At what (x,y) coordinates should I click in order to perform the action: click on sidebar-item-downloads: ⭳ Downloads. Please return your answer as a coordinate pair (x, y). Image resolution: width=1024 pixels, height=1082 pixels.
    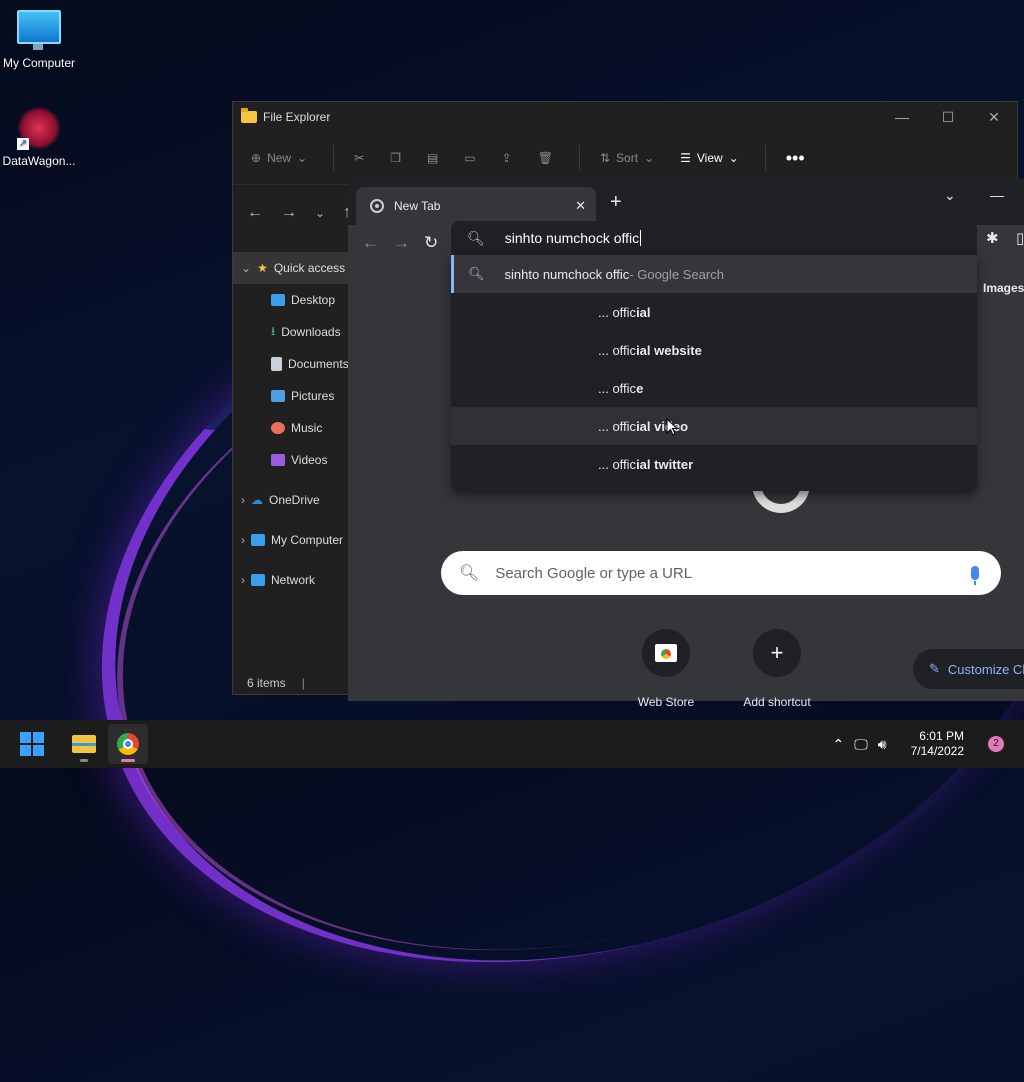
    Looking at the image, I should click on (291, 332).